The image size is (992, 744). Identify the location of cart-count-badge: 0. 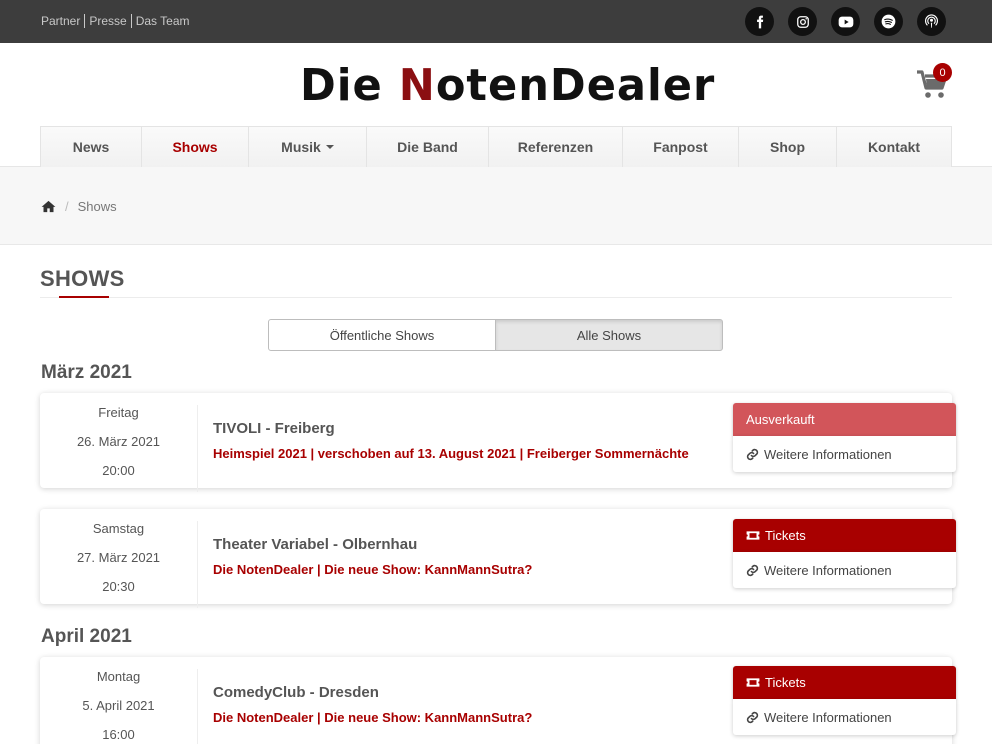
(942, 72).